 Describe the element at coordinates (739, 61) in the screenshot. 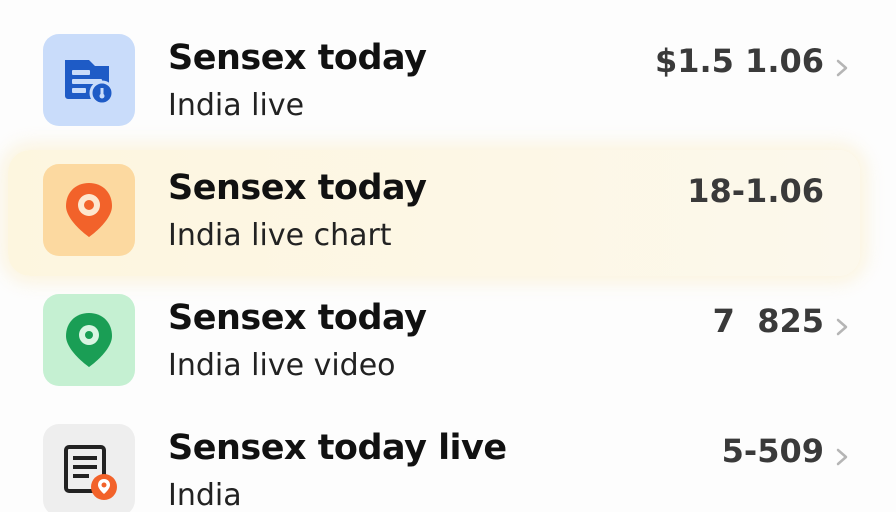

I see `item-value: $1.5 1.06` at that location.